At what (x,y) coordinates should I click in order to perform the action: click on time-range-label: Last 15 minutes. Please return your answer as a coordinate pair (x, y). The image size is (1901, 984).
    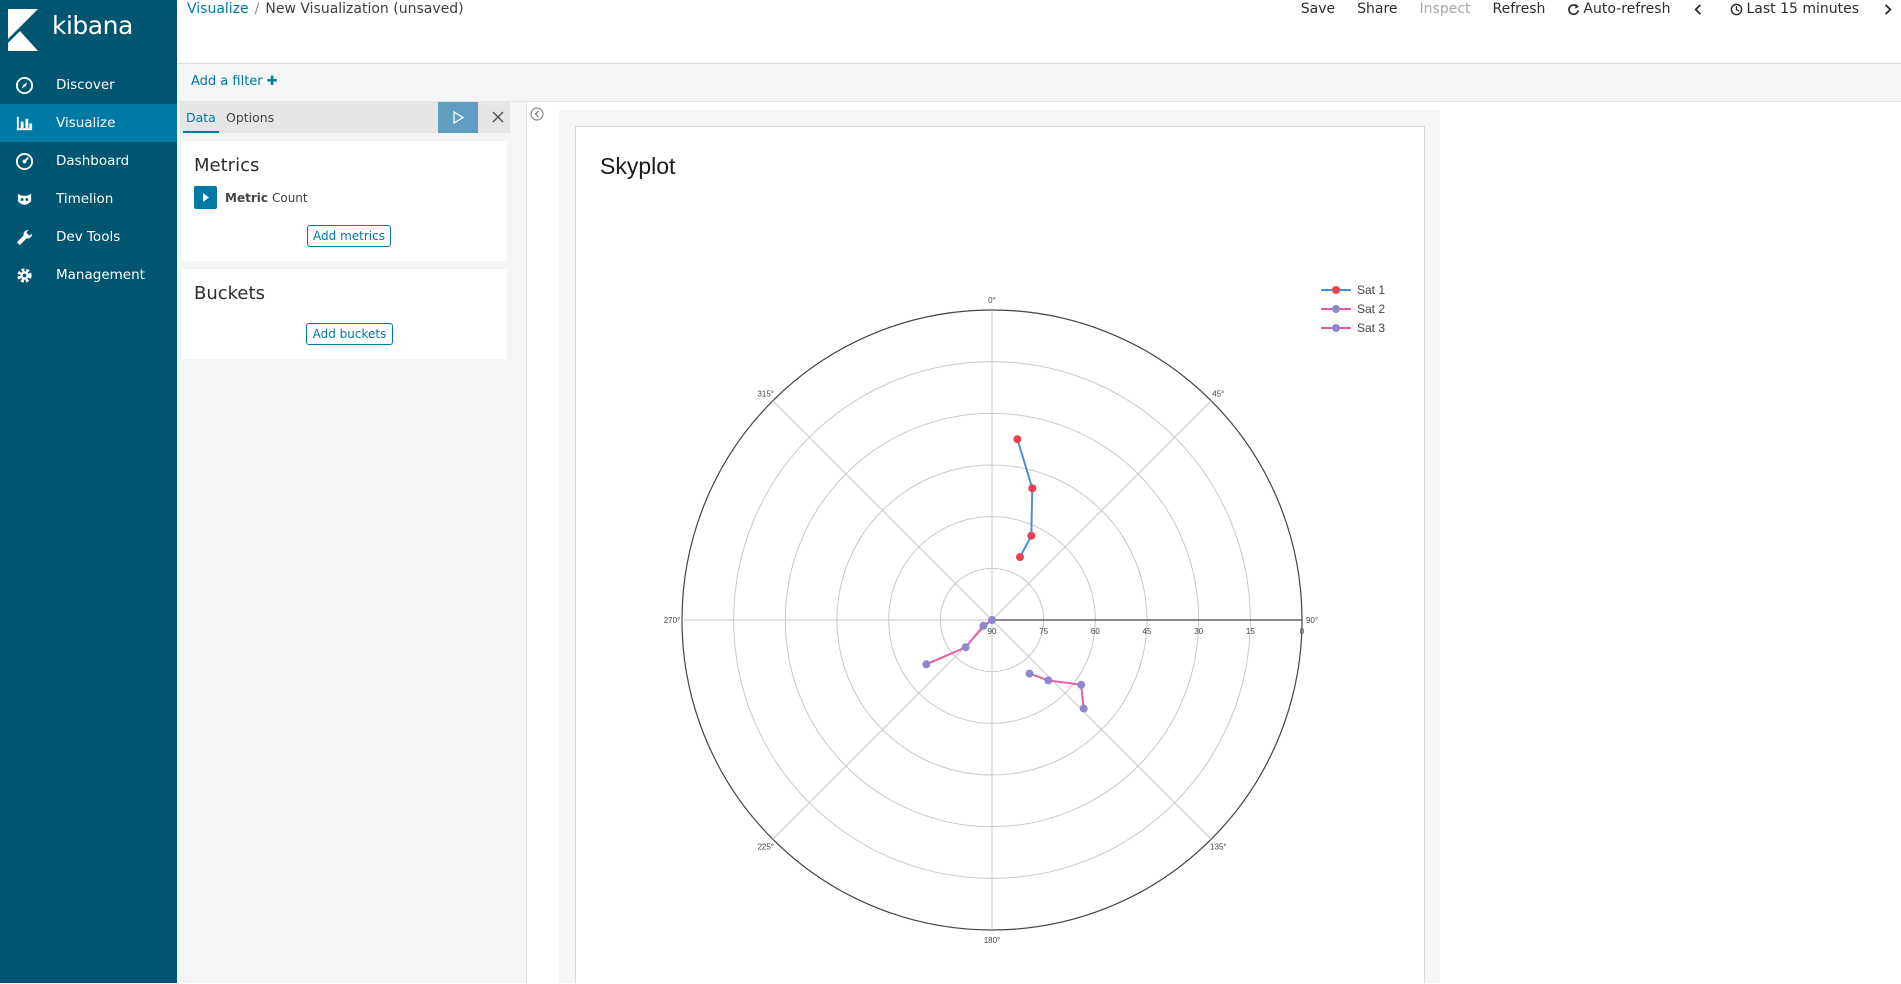
    Looking at the image, I should click on (1802, 9).